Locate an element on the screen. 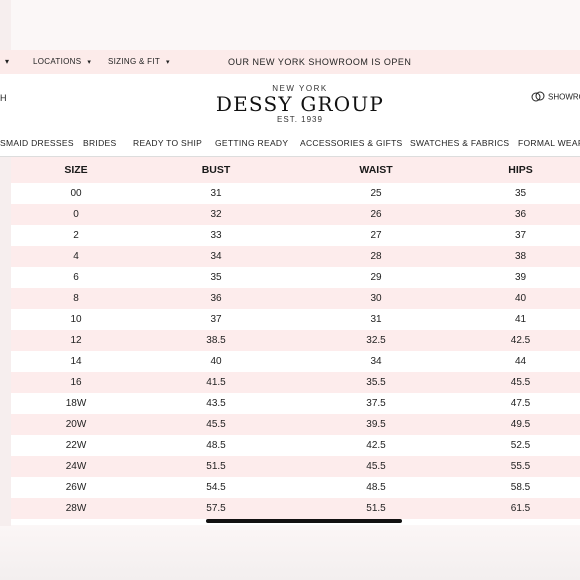 The image size is (580, 580). showroom-link: SHOWRO is located at coordinates (555, 97).